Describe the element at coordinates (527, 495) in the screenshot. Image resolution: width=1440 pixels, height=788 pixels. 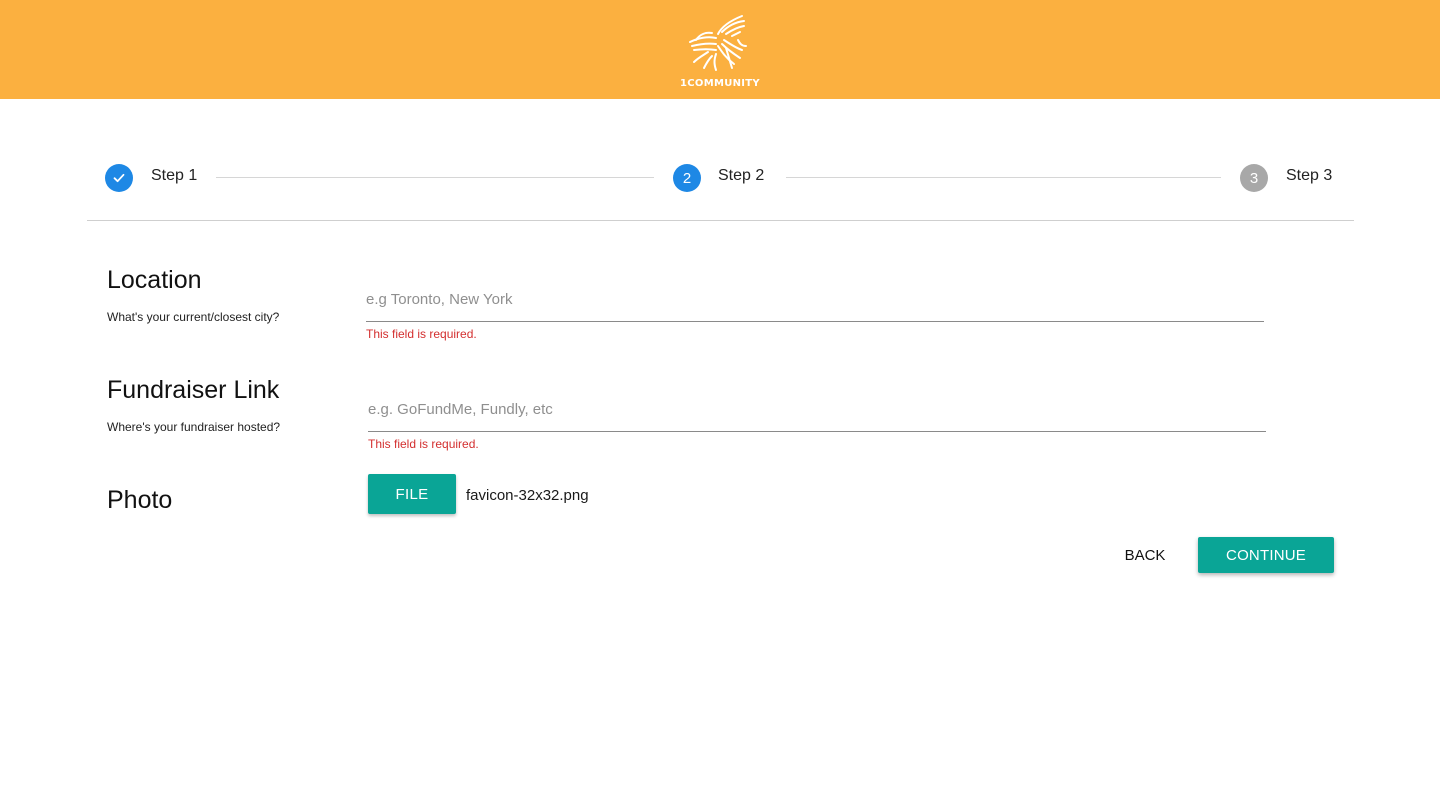
I see `selected-file-name: favicon-32x32.png` at that location.